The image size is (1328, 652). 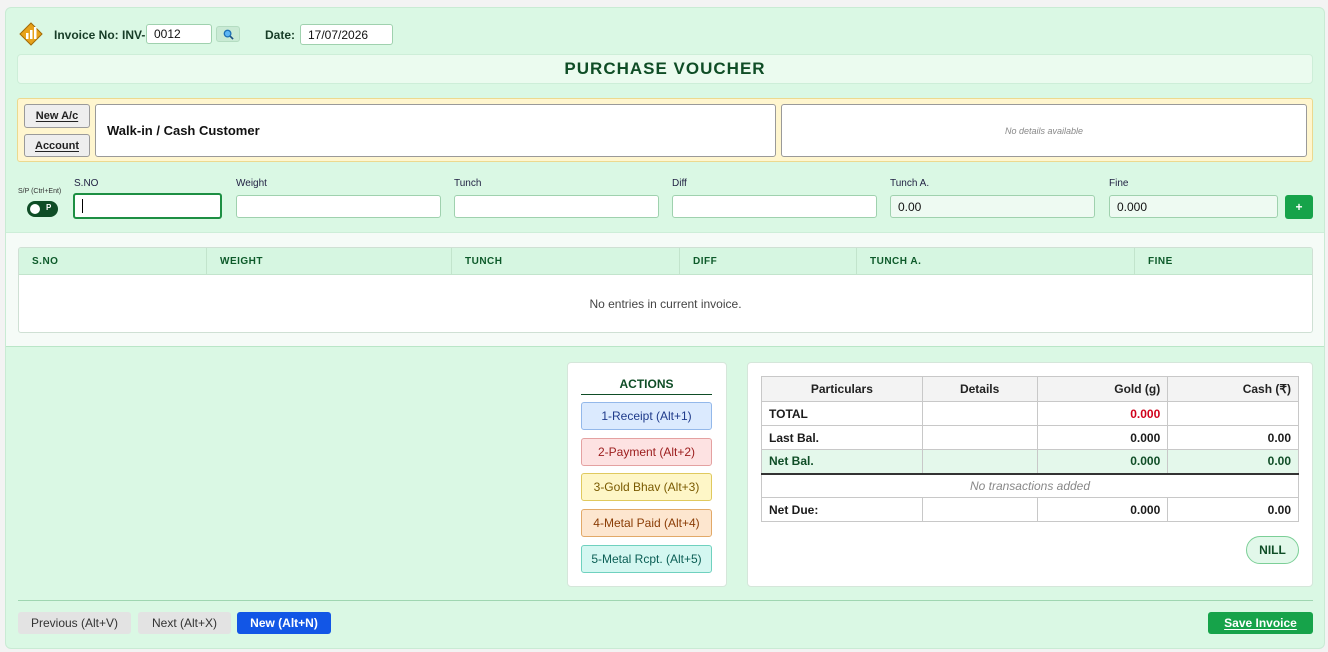 I want to click on new-invoice-button: New (Alt+N), so click(x=284, y=623).